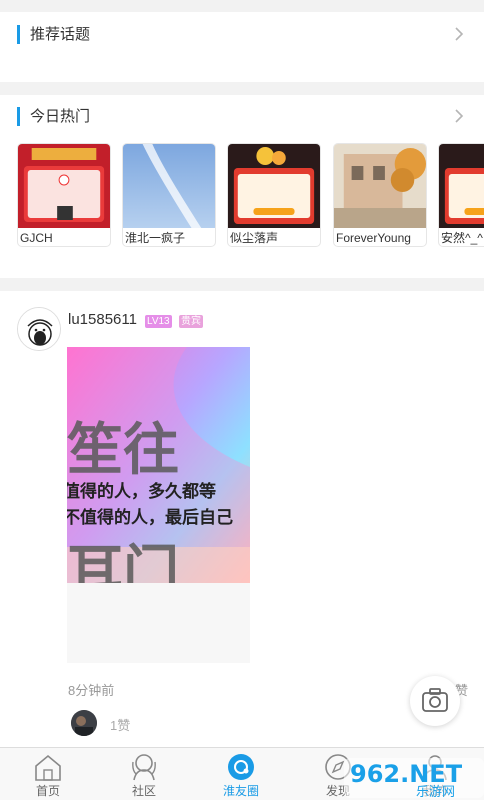 The width and height of the screenshot is (484, 800). I want to click on card-name: GJCH, so click(36, 238).